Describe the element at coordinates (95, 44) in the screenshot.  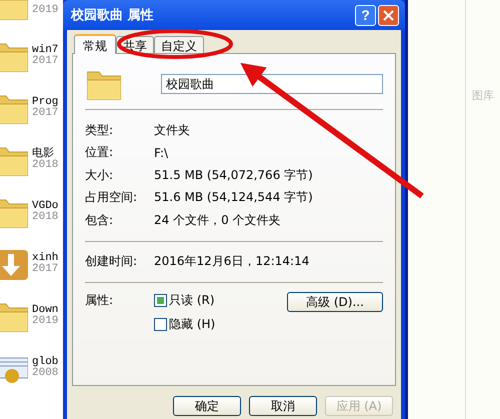
I see `tab: 常规` at that location.